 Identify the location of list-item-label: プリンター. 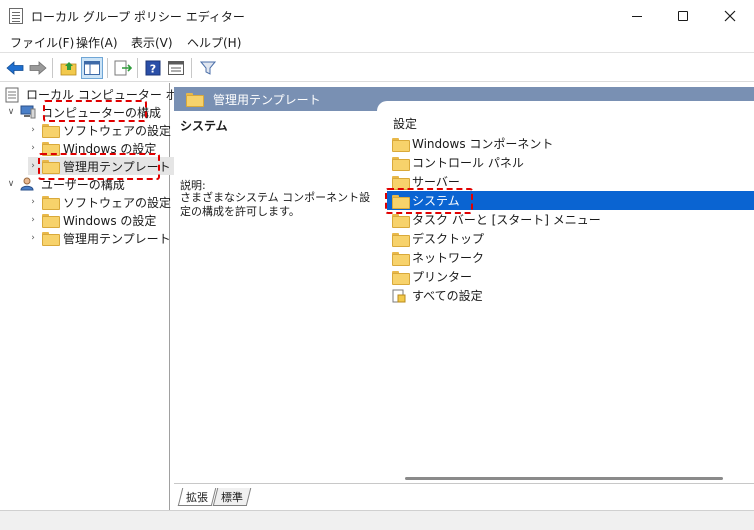
(442, 277).